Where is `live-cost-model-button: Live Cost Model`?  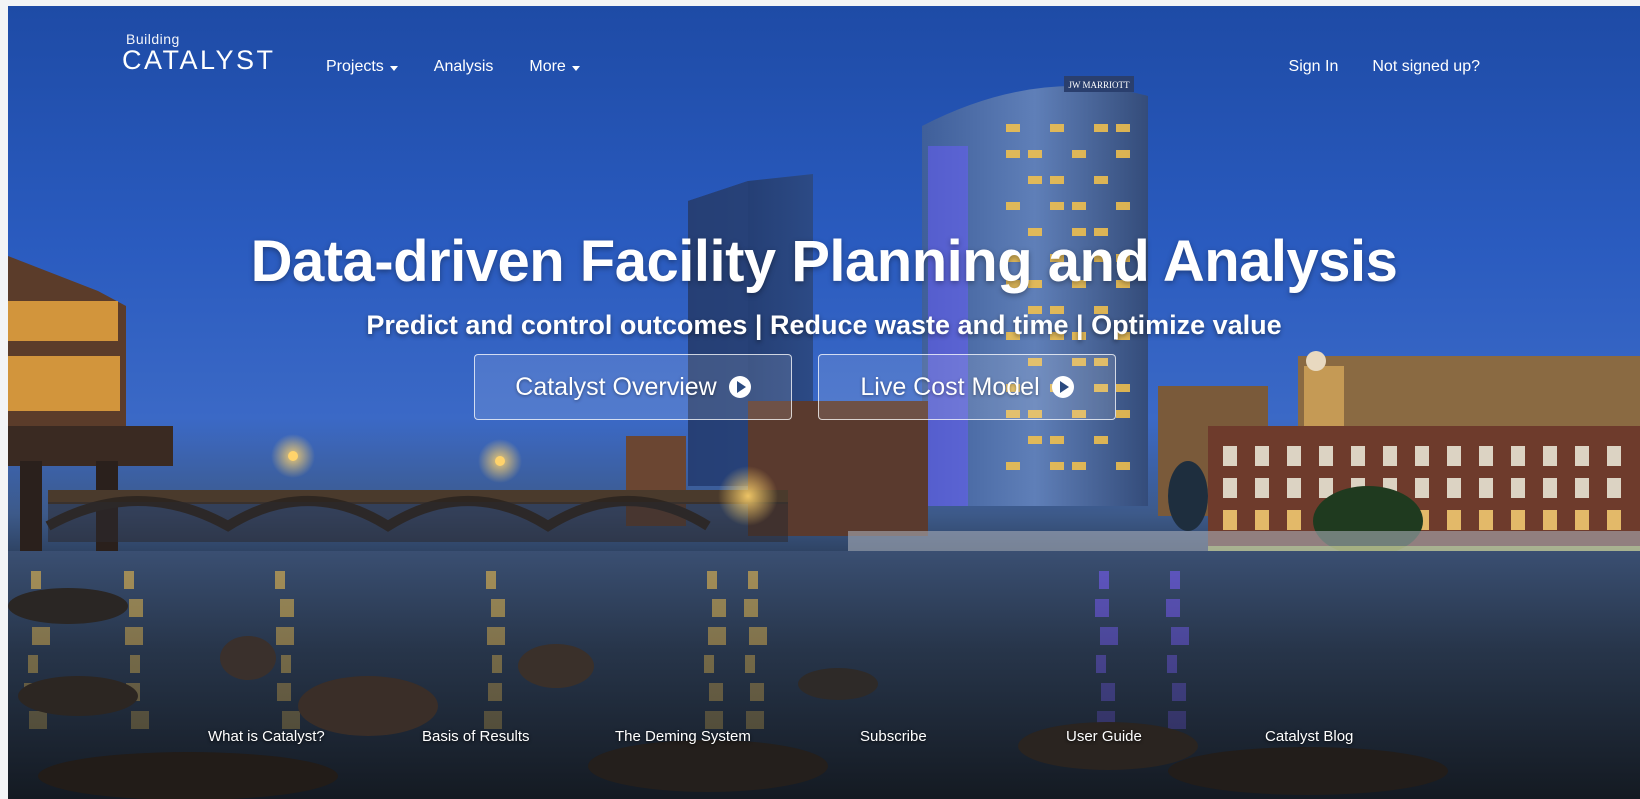
live-cost-model-button: Live Cost Model is located at coordinates (967, 387).